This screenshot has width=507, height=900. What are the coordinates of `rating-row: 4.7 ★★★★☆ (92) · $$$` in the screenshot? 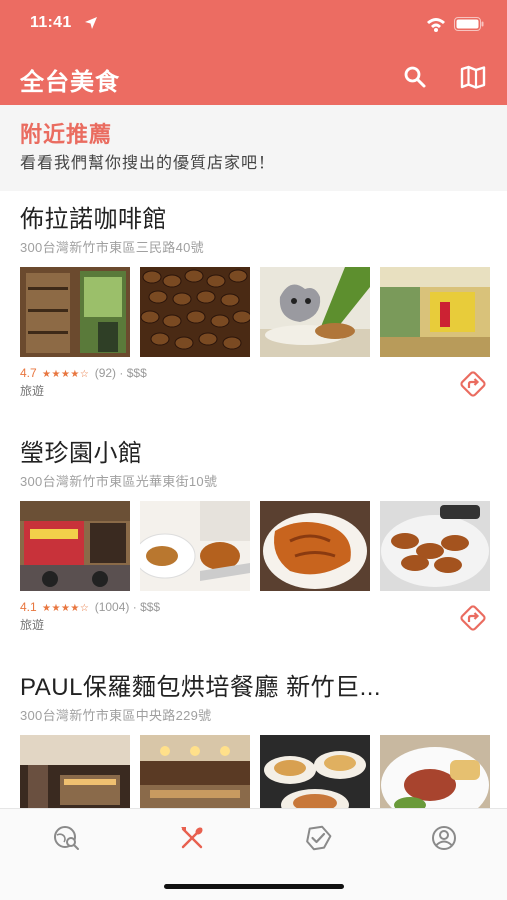 It's located at (83, 373).